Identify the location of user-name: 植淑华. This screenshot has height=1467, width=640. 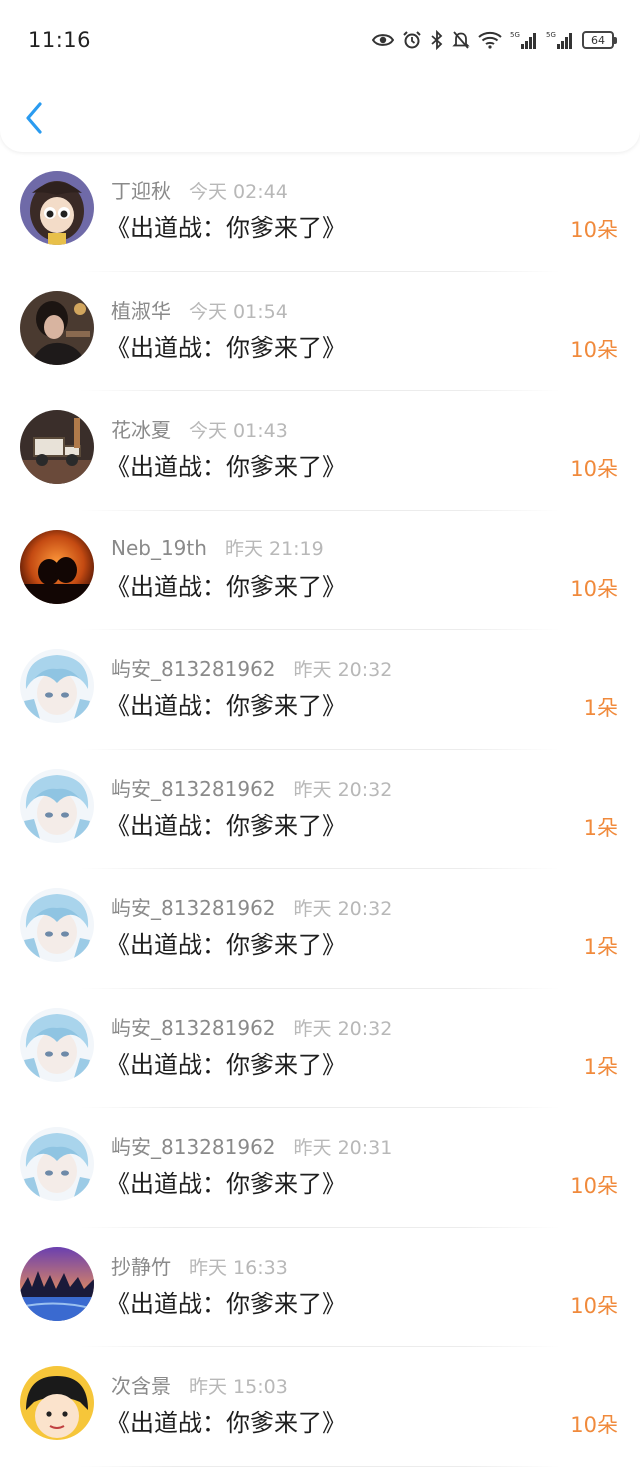
(141, 309).